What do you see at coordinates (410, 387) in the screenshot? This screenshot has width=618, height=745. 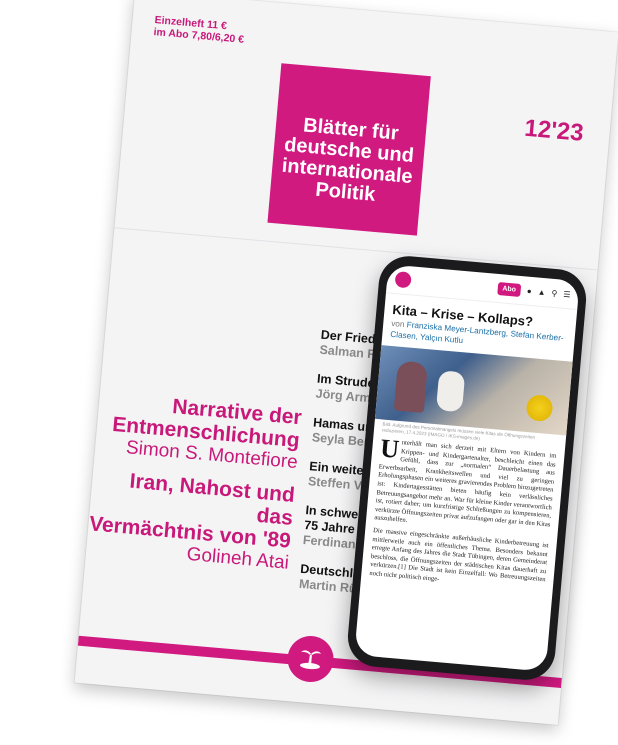 I see `photo-child-figure` at bounding box center [410, 387].